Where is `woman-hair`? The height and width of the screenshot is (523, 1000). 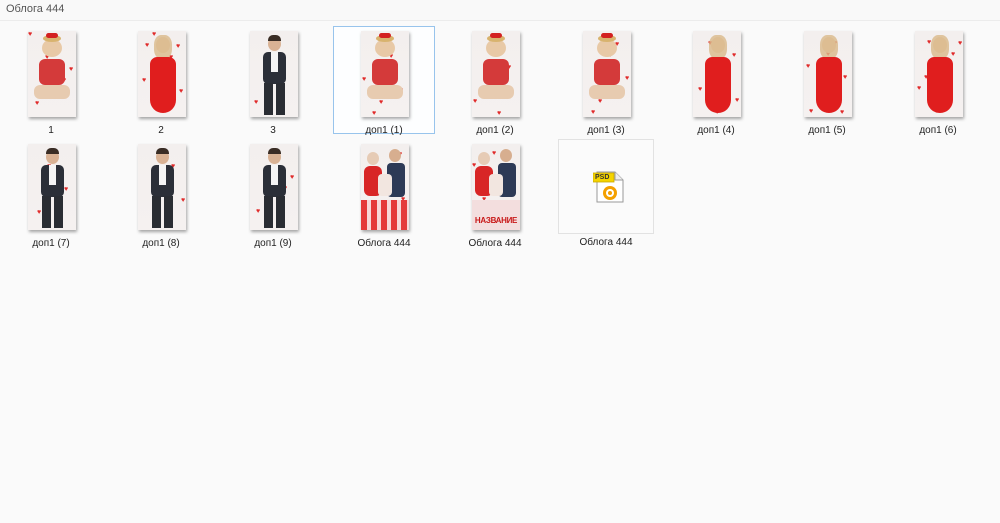 woman-hair is located at coordinates (163, 47).